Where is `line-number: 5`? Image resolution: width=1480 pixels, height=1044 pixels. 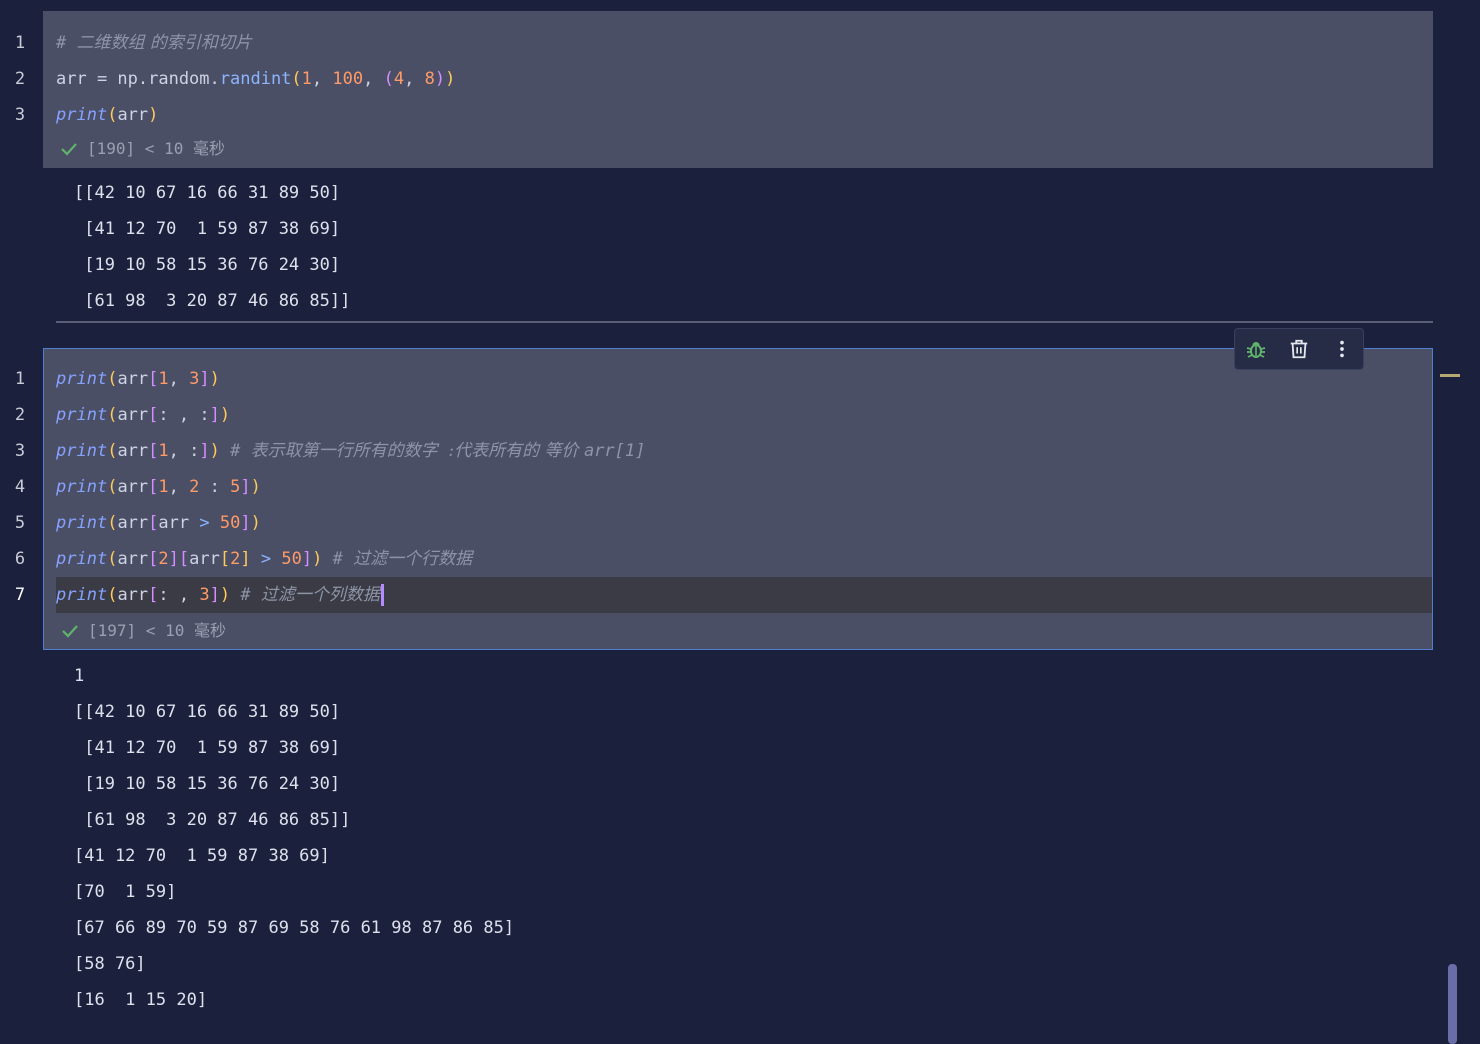 line-number: 5 is located at coordinates (20, 523).